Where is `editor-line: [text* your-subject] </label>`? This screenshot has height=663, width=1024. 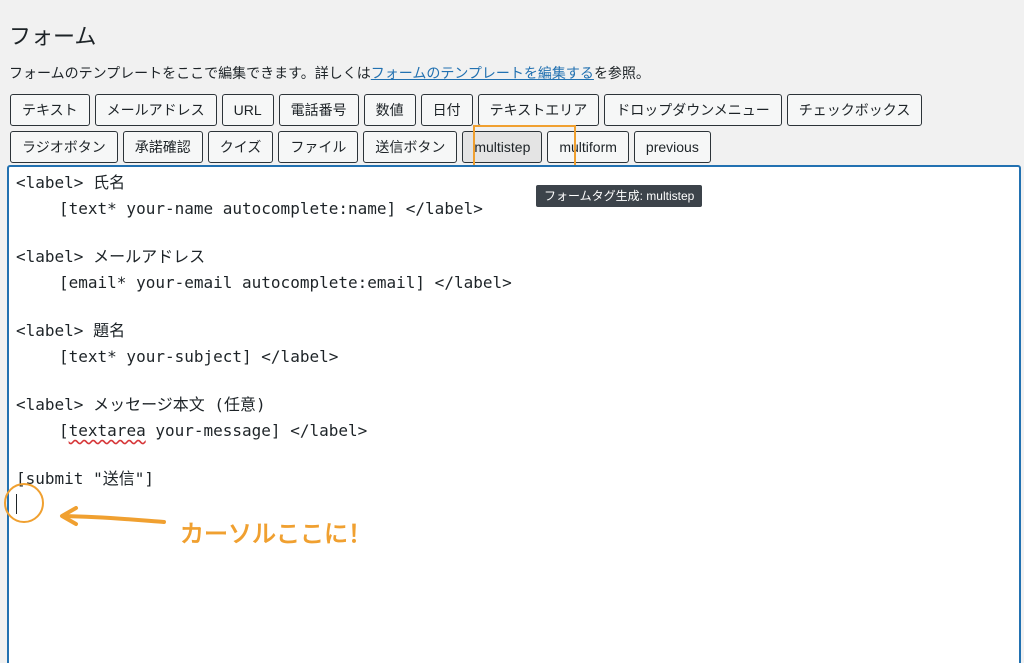 editor-line: [text* your-subject] </label> is located at coordinates (199, 356).